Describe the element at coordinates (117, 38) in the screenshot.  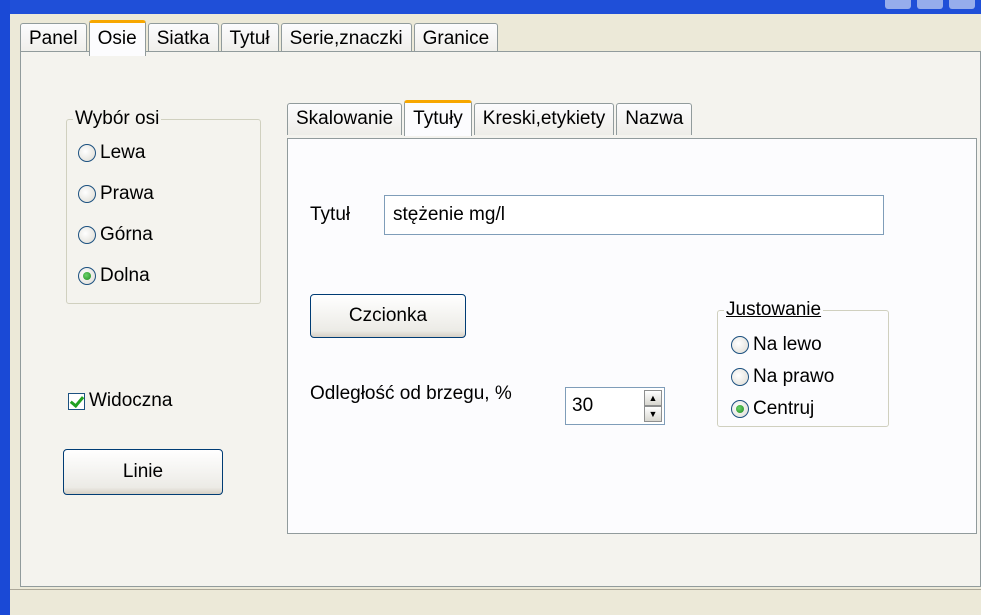
I see `tab-osie: Osie` at that location.